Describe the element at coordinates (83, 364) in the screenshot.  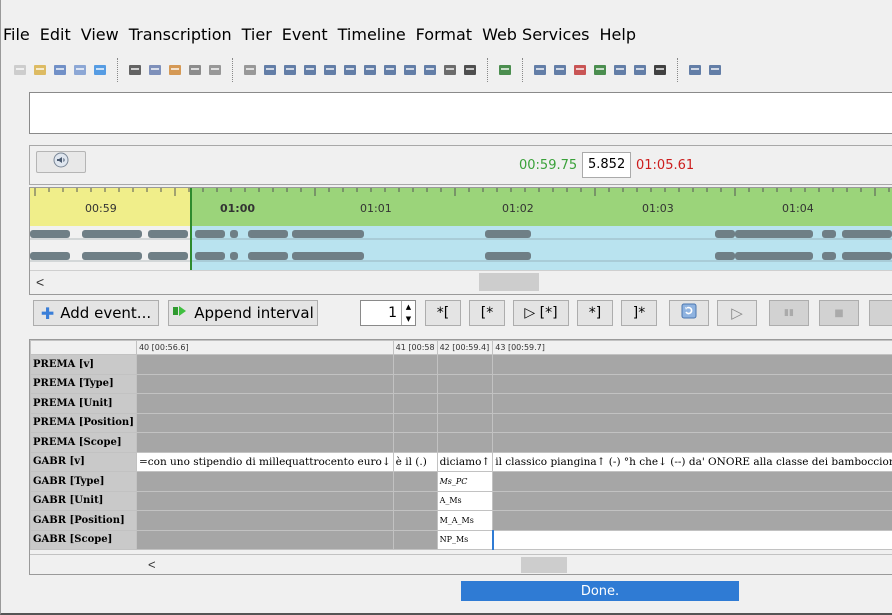
I see `tier-label: PREMA [v]` at that location.